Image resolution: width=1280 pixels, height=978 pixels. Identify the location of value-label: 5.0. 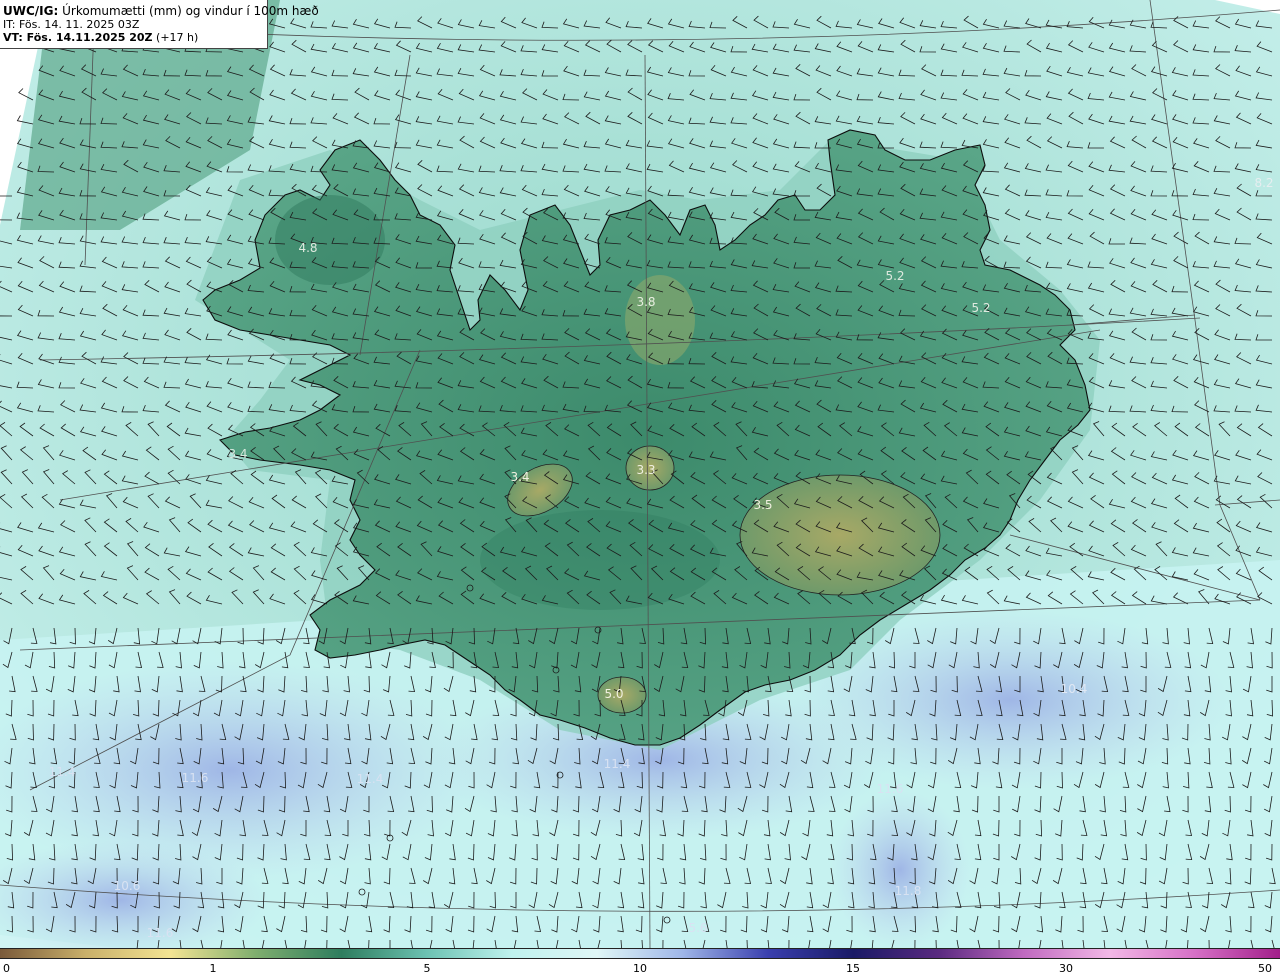
(613, 694).